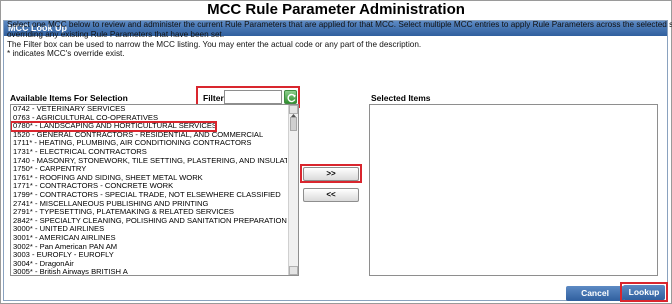 The image size is (672, 304). What do you see at coordinates (401, 98) in the screenshot?
I see `selected-items-label: Selected Items` at bounding box center [401, 98].